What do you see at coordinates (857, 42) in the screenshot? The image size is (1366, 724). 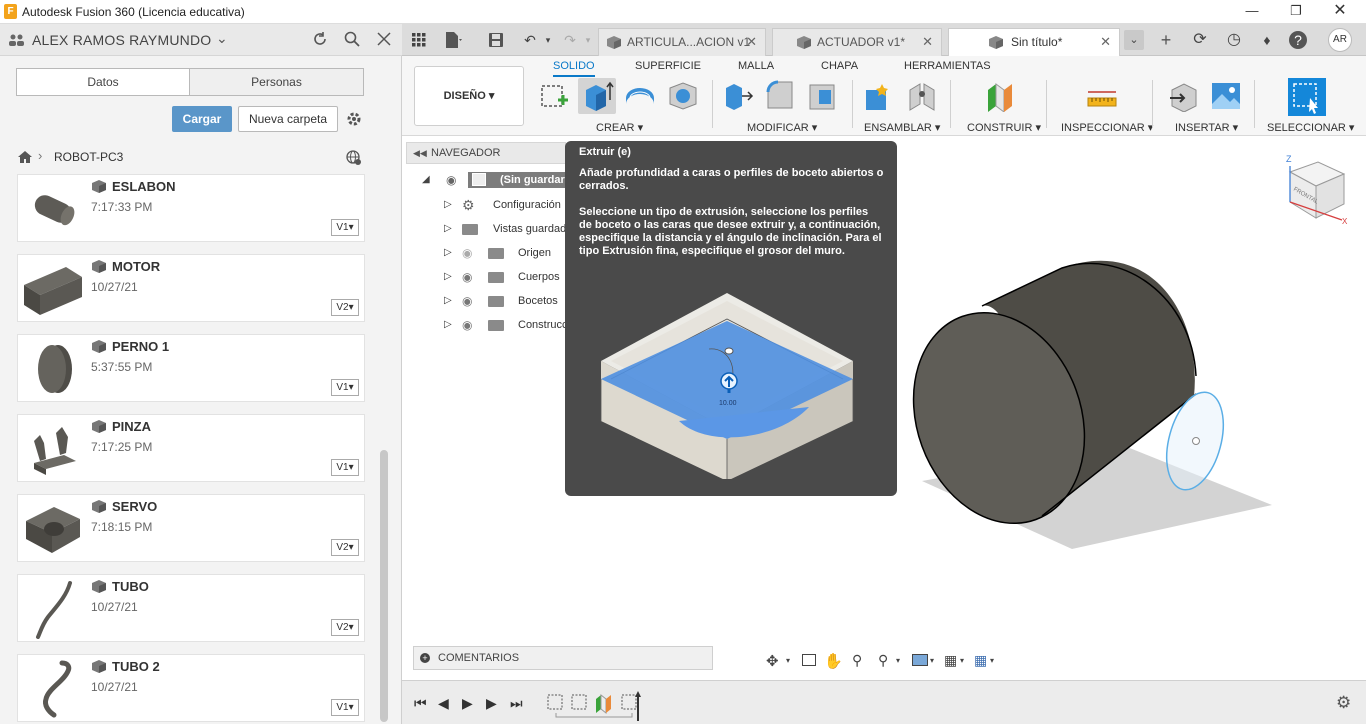 I see `tab-actuador: ACTUADOR v1* ✕` at bounding box center [857, 42].